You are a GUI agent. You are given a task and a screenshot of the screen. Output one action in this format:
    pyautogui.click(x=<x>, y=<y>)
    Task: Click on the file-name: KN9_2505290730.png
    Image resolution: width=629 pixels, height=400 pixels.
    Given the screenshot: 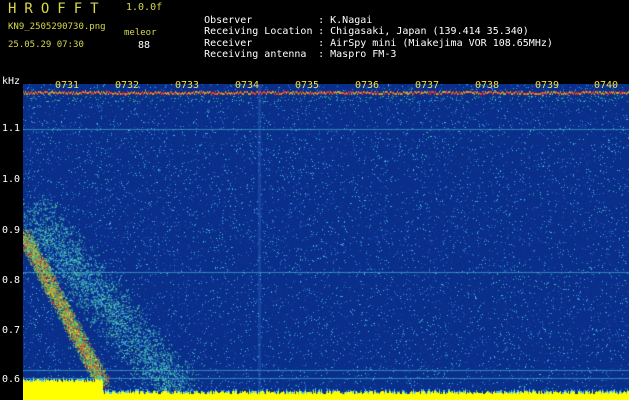 What is the action you would take?
    pyautogui.click(x=57, y=27)
    